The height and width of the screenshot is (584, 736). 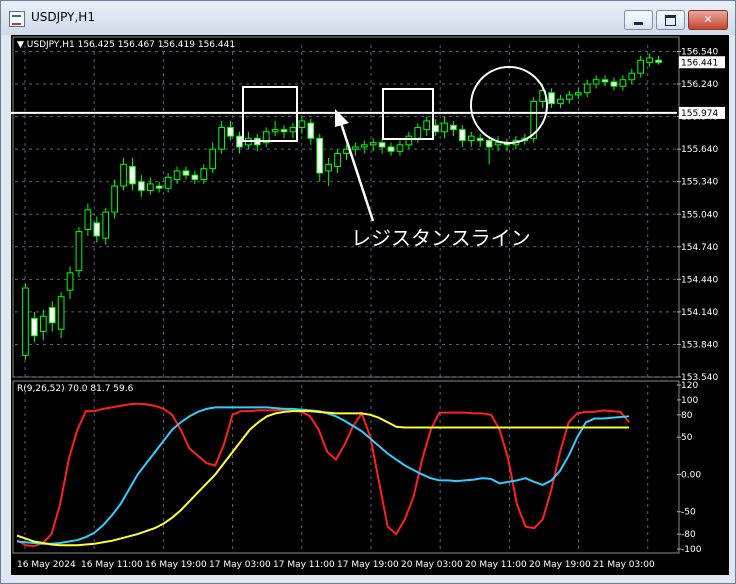 What do you see at coordinates (699, 280) in the screenshot?
I see `price-tick-label: 154.440` at bounding box center [699, 280].